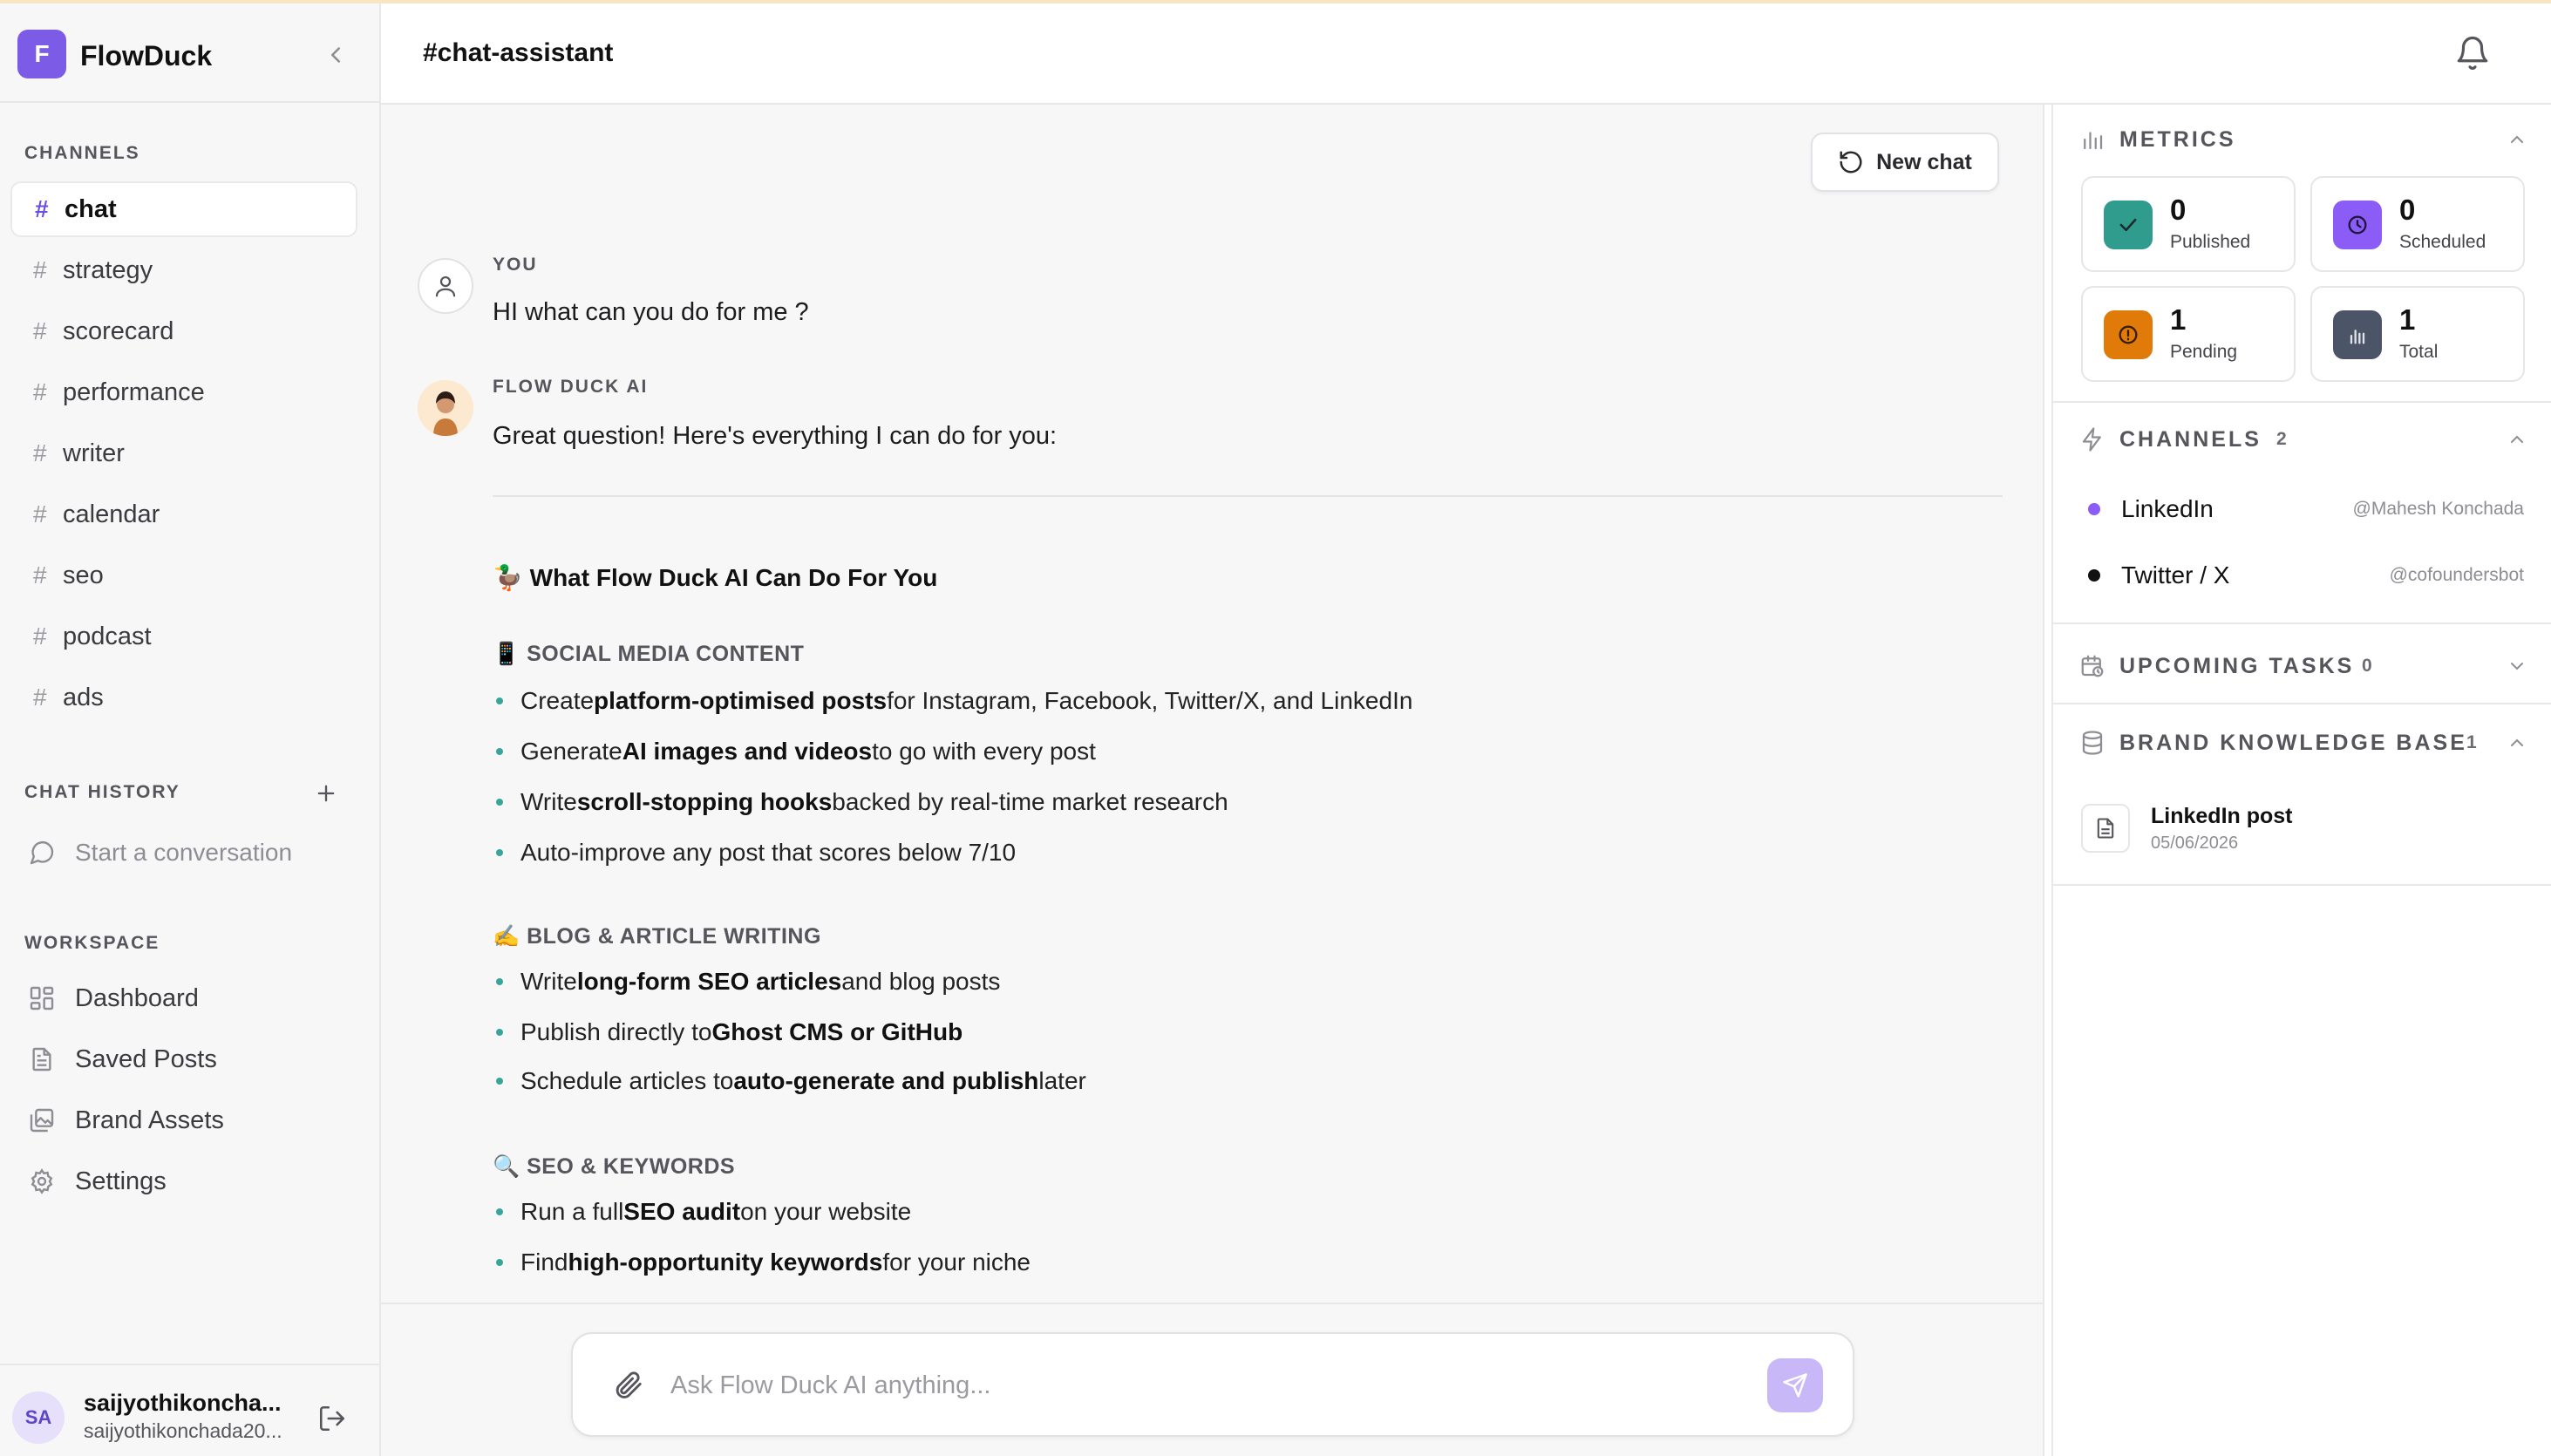 The width and height of the screenshot is (2551, 1456). What do you see at coordinates (1193, 1385) in the screenshot?
I see `chat-input` at bounding box center [1193, 1385].